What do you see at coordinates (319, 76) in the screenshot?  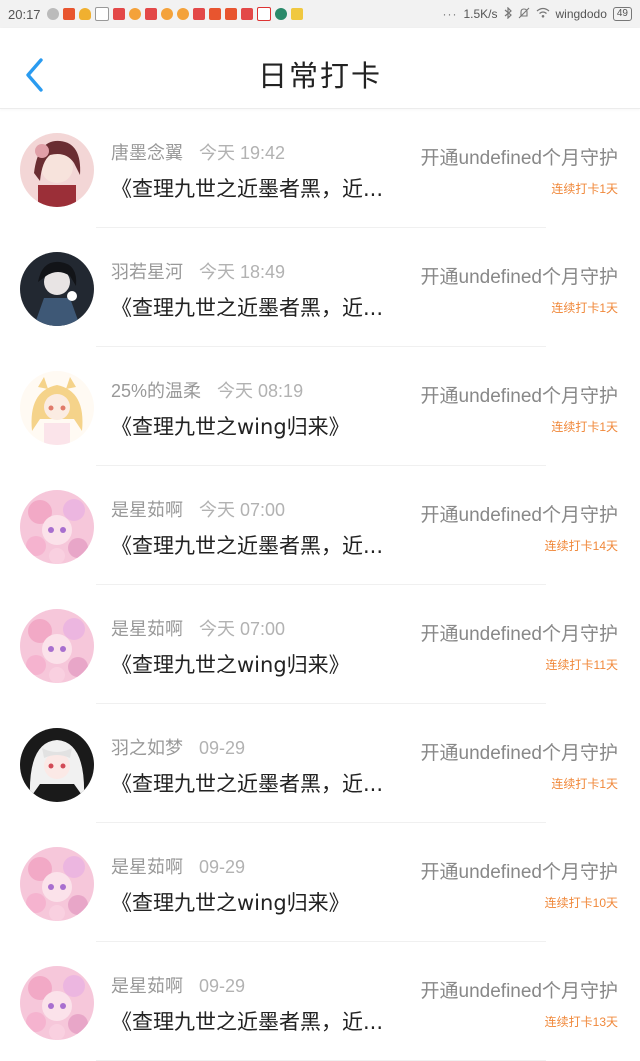 I see `page-title: 日常打卡` at bounding box center [319, 76].